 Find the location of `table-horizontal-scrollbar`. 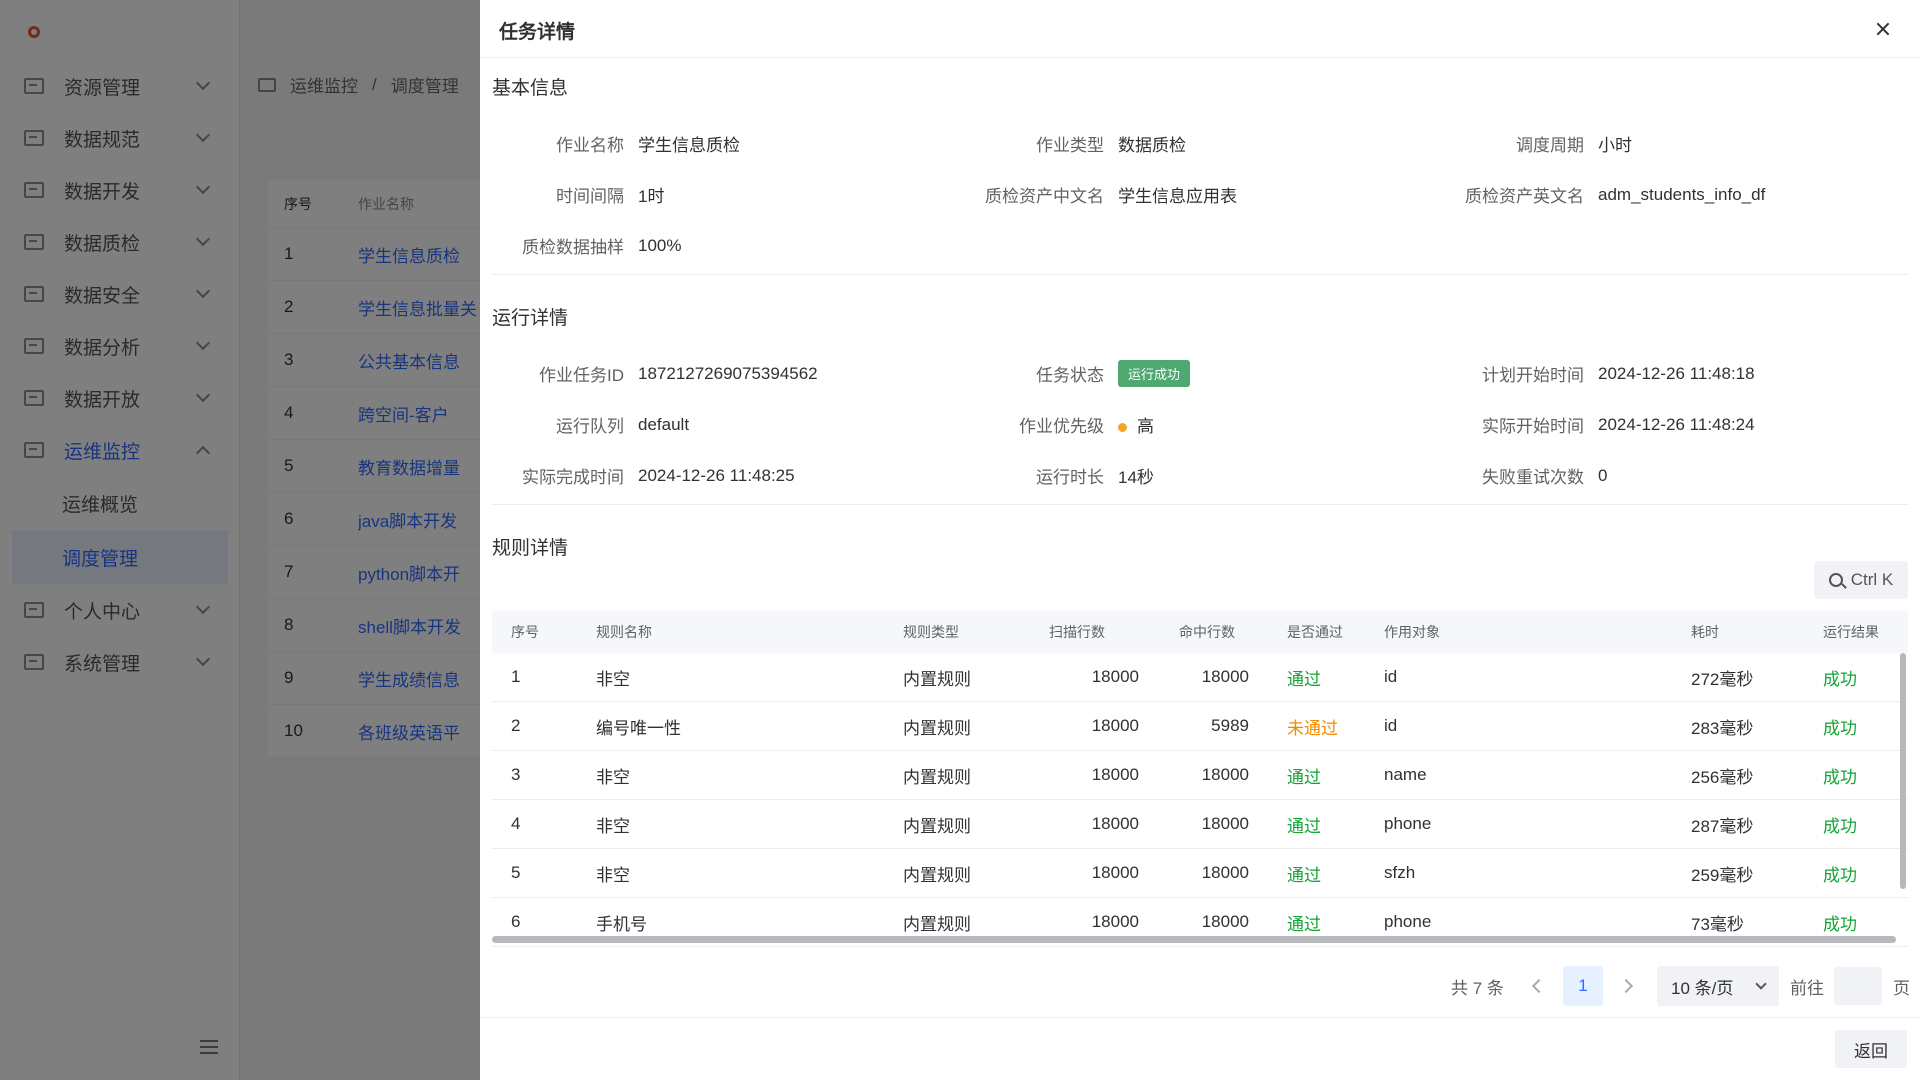

table-horizontal-scrollbar is located at coordinates (1194, 939).